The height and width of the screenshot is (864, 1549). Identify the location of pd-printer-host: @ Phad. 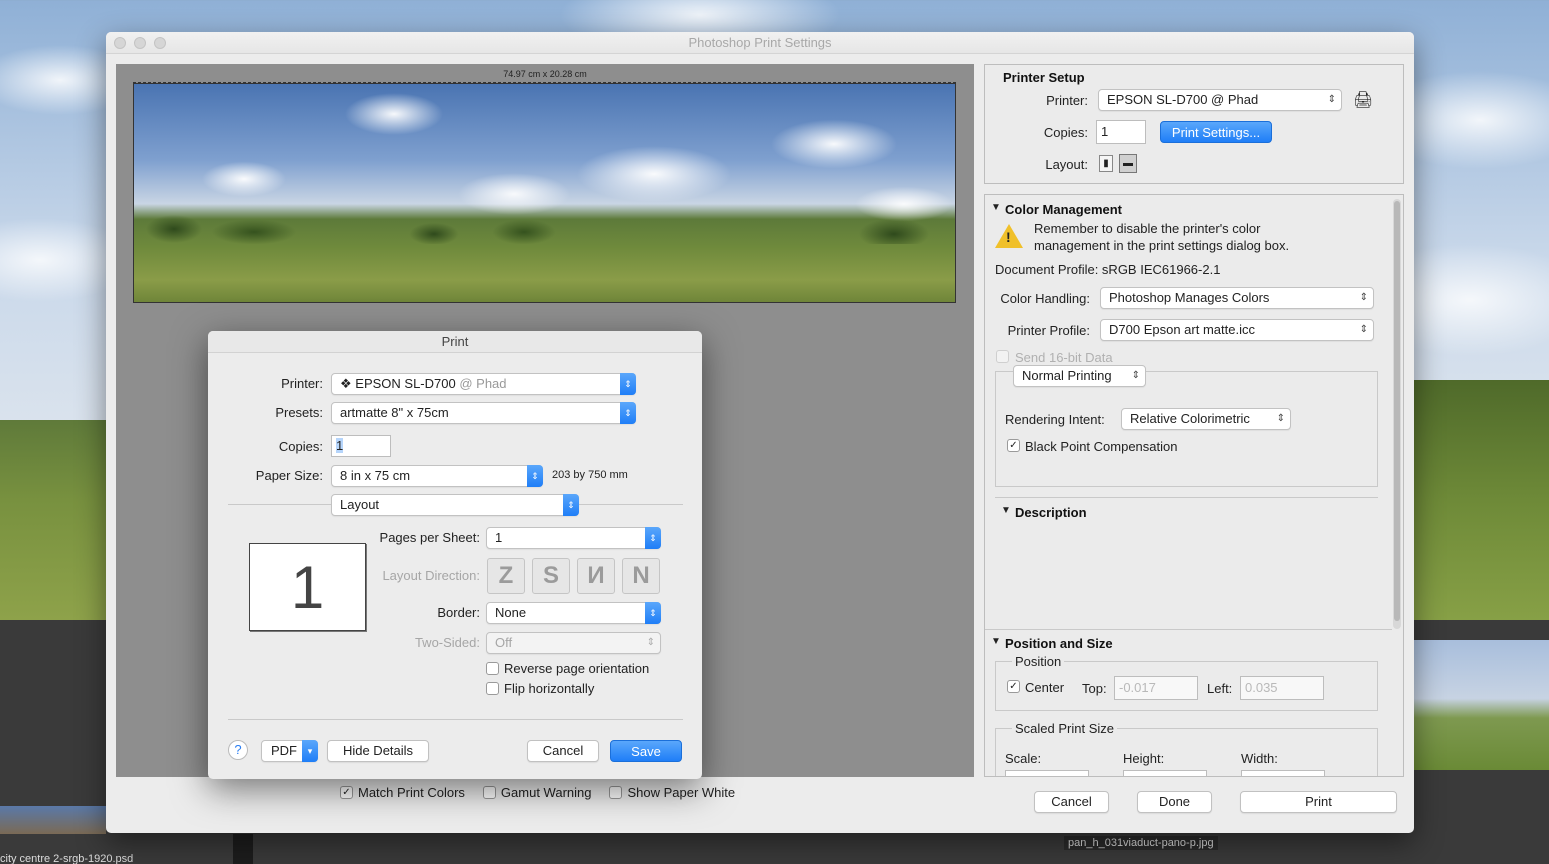
(483, 383).